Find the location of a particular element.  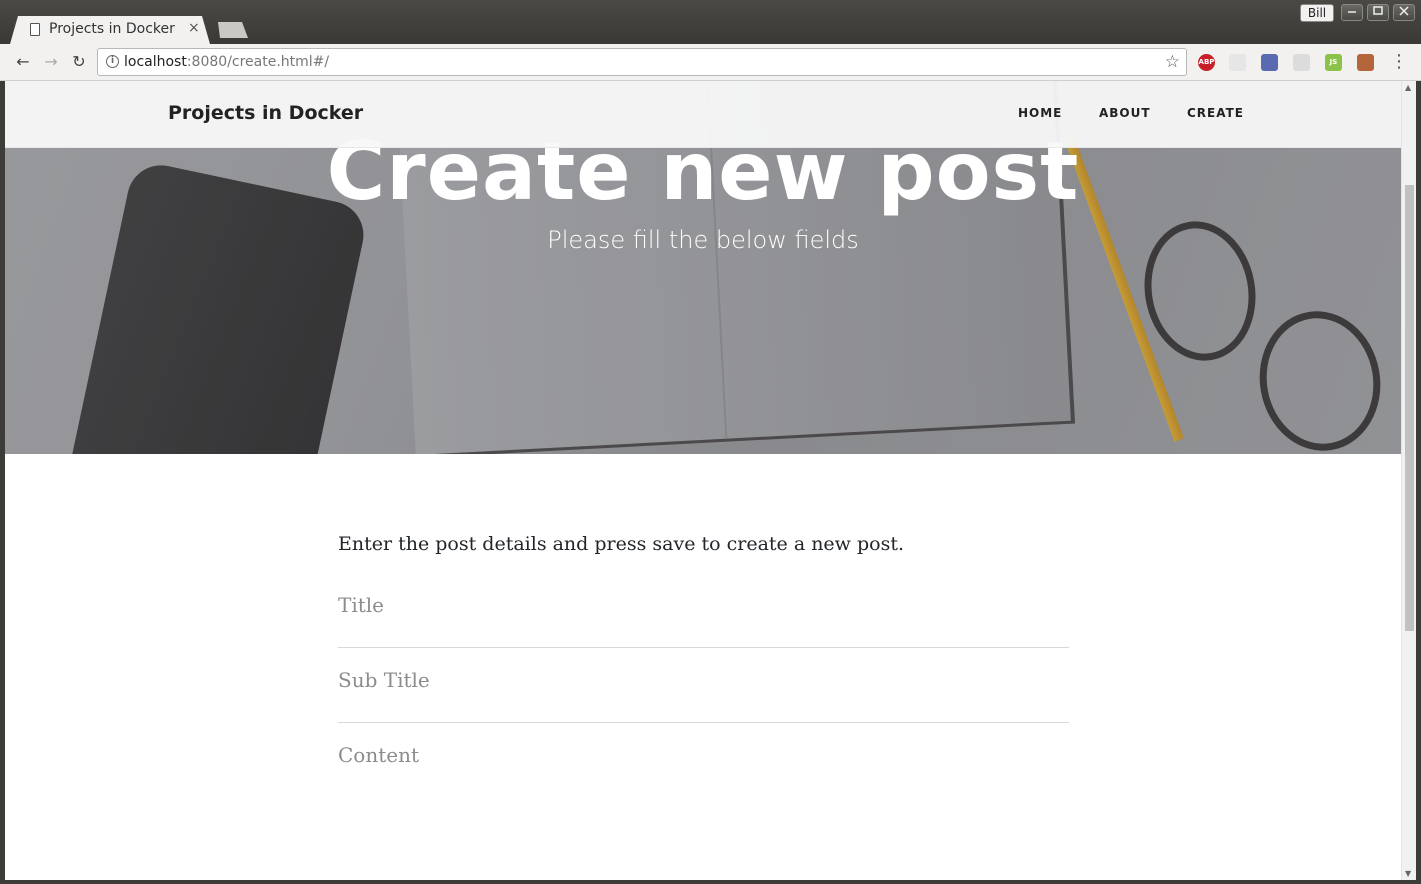

browser-tab: Projects in Docker × is located at coordinates (110, 30).